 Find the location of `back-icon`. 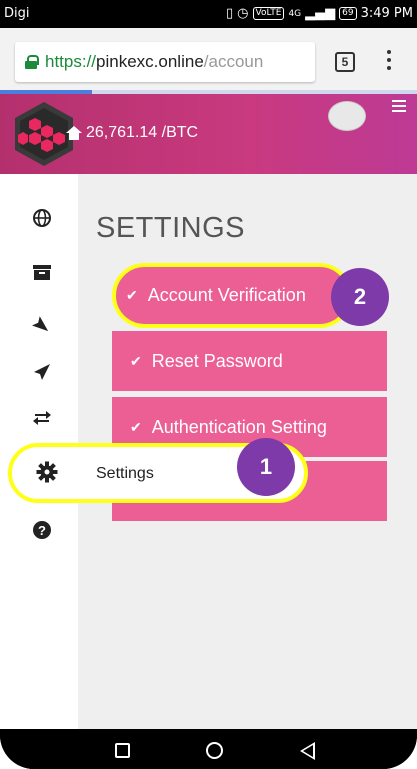

back-icon is located at coordinates (307, 751).